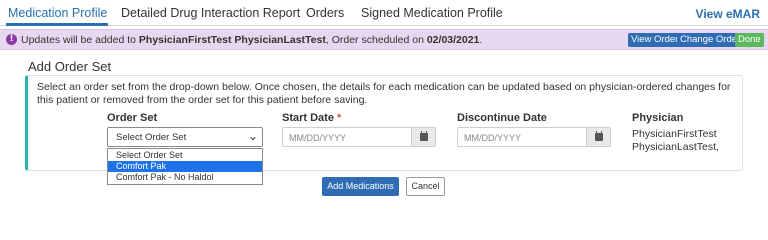 The image size is (768, 240). What do you see at coordinates (749, 40) in the screenshot?
I see `done-button: Done` at bounding box center [749, 40].